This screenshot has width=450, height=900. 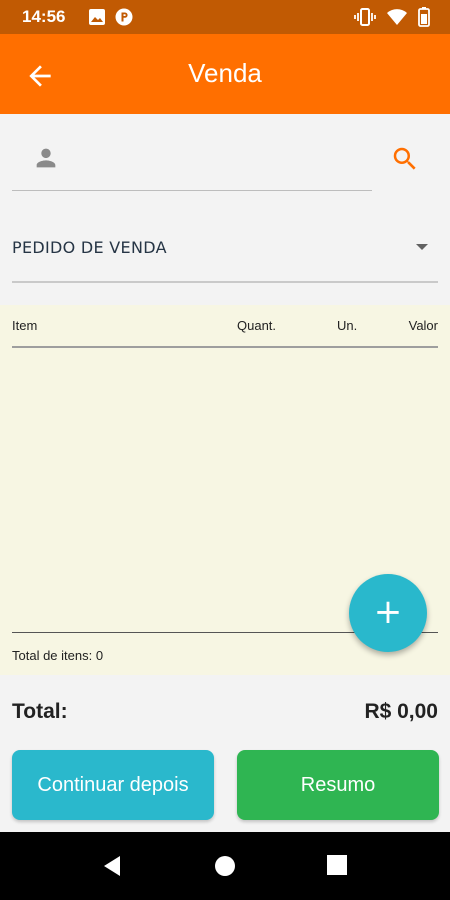 I want to click on customer-search, so click(x=225, y=162).